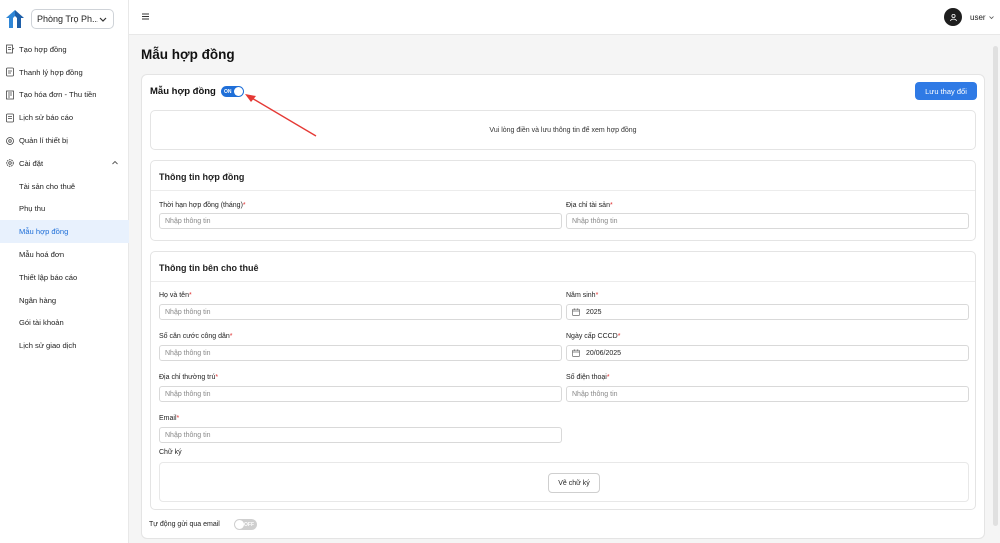 Image resolution: width=1000 pixels, height=543 pixels. What do you see at coordinates (767, 394) in the screenshot?
I see `phone-input: Nhập thông tin` at bounding box center [767, 394].